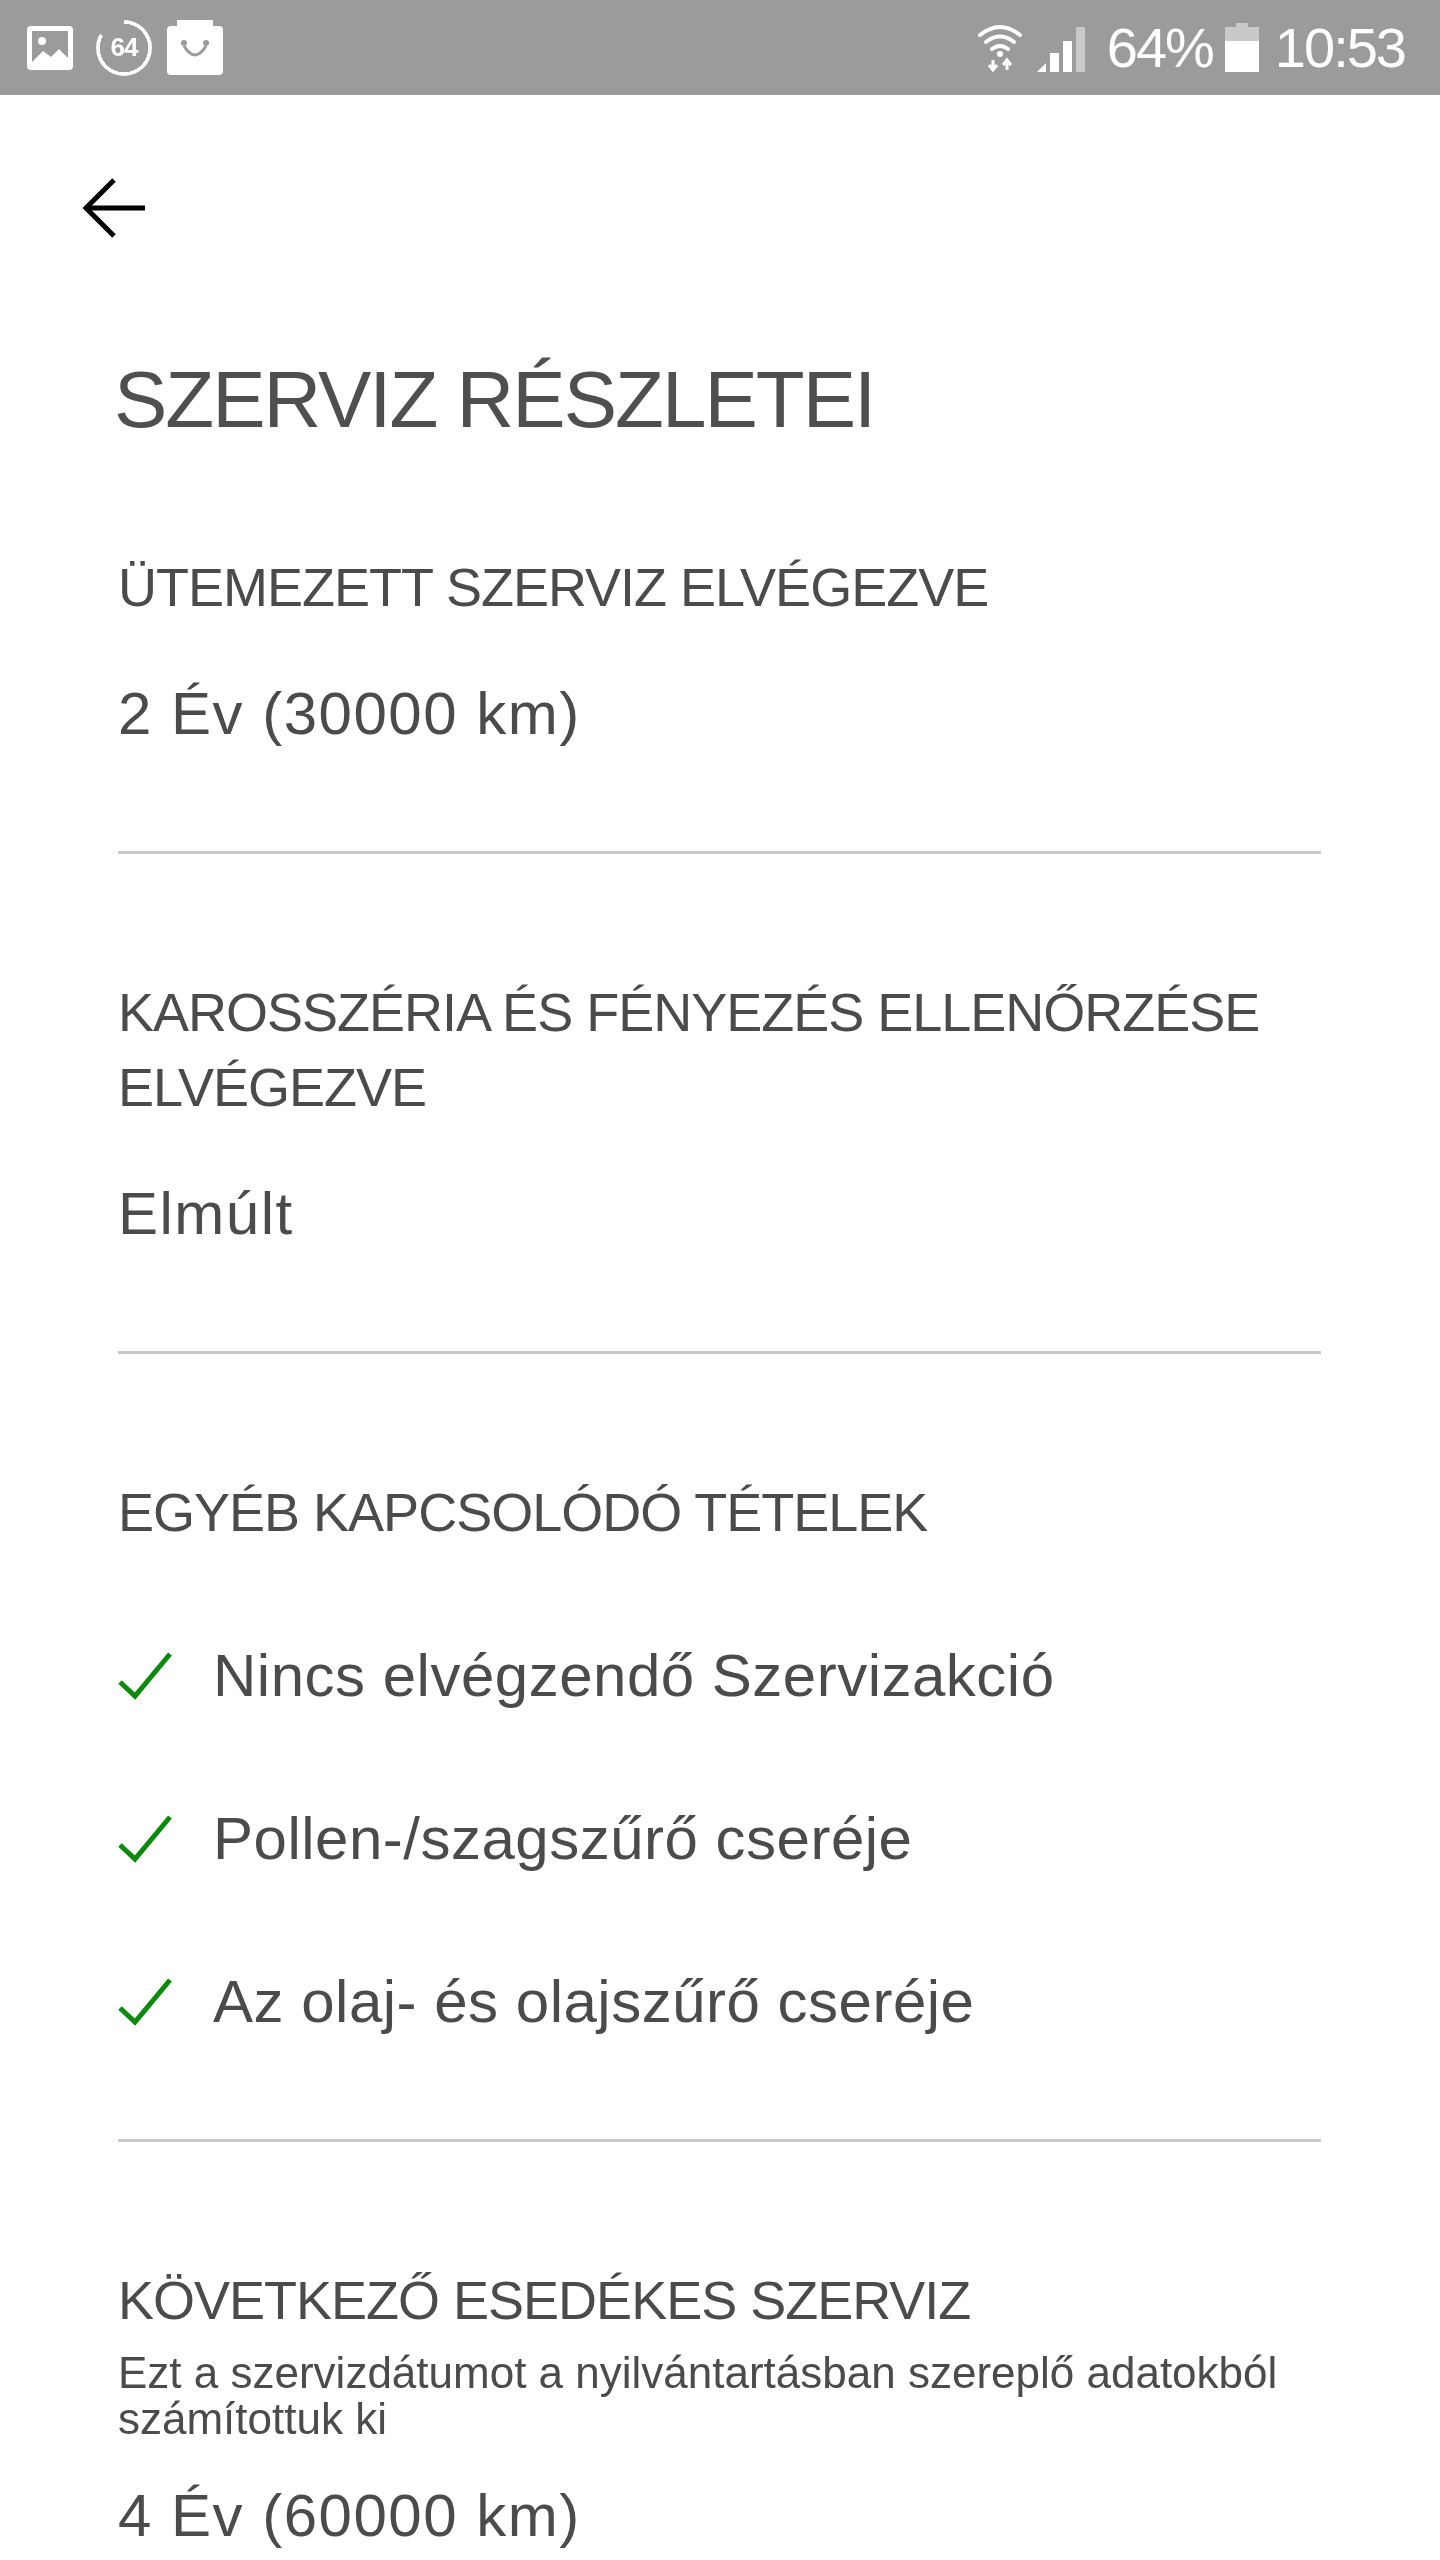  I want to click on section-value: Elmúlt, so click(206, 1214).